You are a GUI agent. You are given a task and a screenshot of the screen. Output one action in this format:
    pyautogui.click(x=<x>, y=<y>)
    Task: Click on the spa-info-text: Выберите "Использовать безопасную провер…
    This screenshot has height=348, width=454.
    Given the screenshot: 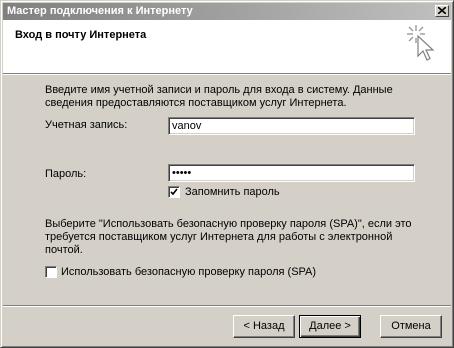 What is the action you would take?
    pyautogui.click(x=228, y=237)
    